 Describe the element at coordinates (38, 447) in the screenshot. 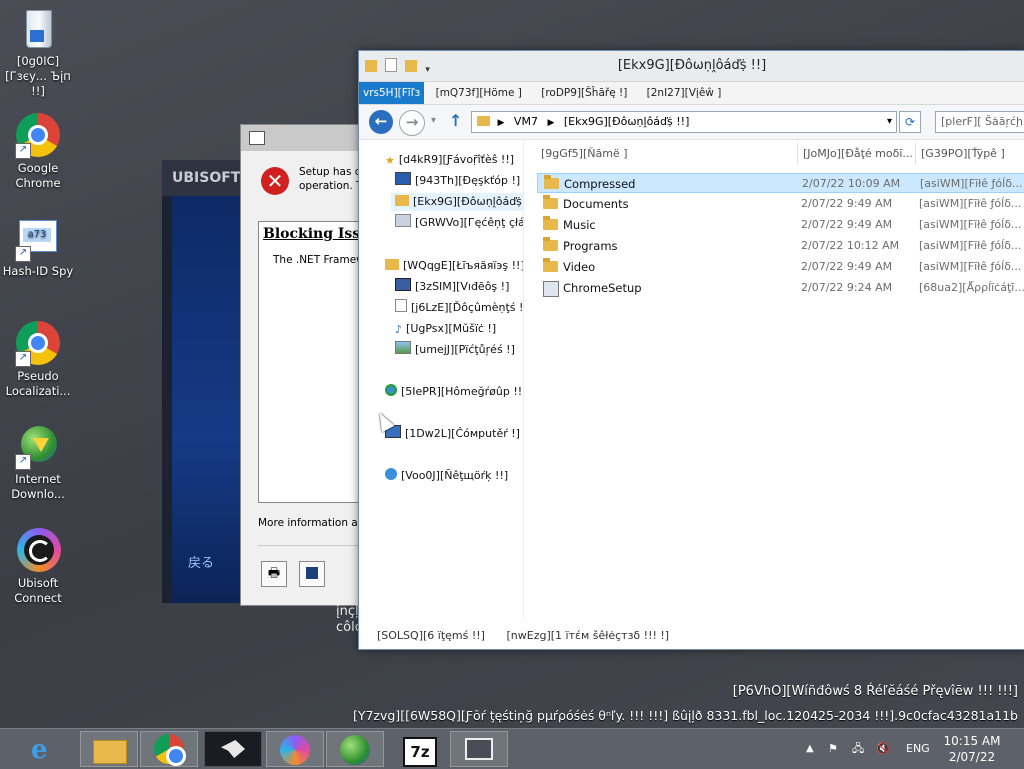

I see `internet-download-manager-icon: ↗` at that location.